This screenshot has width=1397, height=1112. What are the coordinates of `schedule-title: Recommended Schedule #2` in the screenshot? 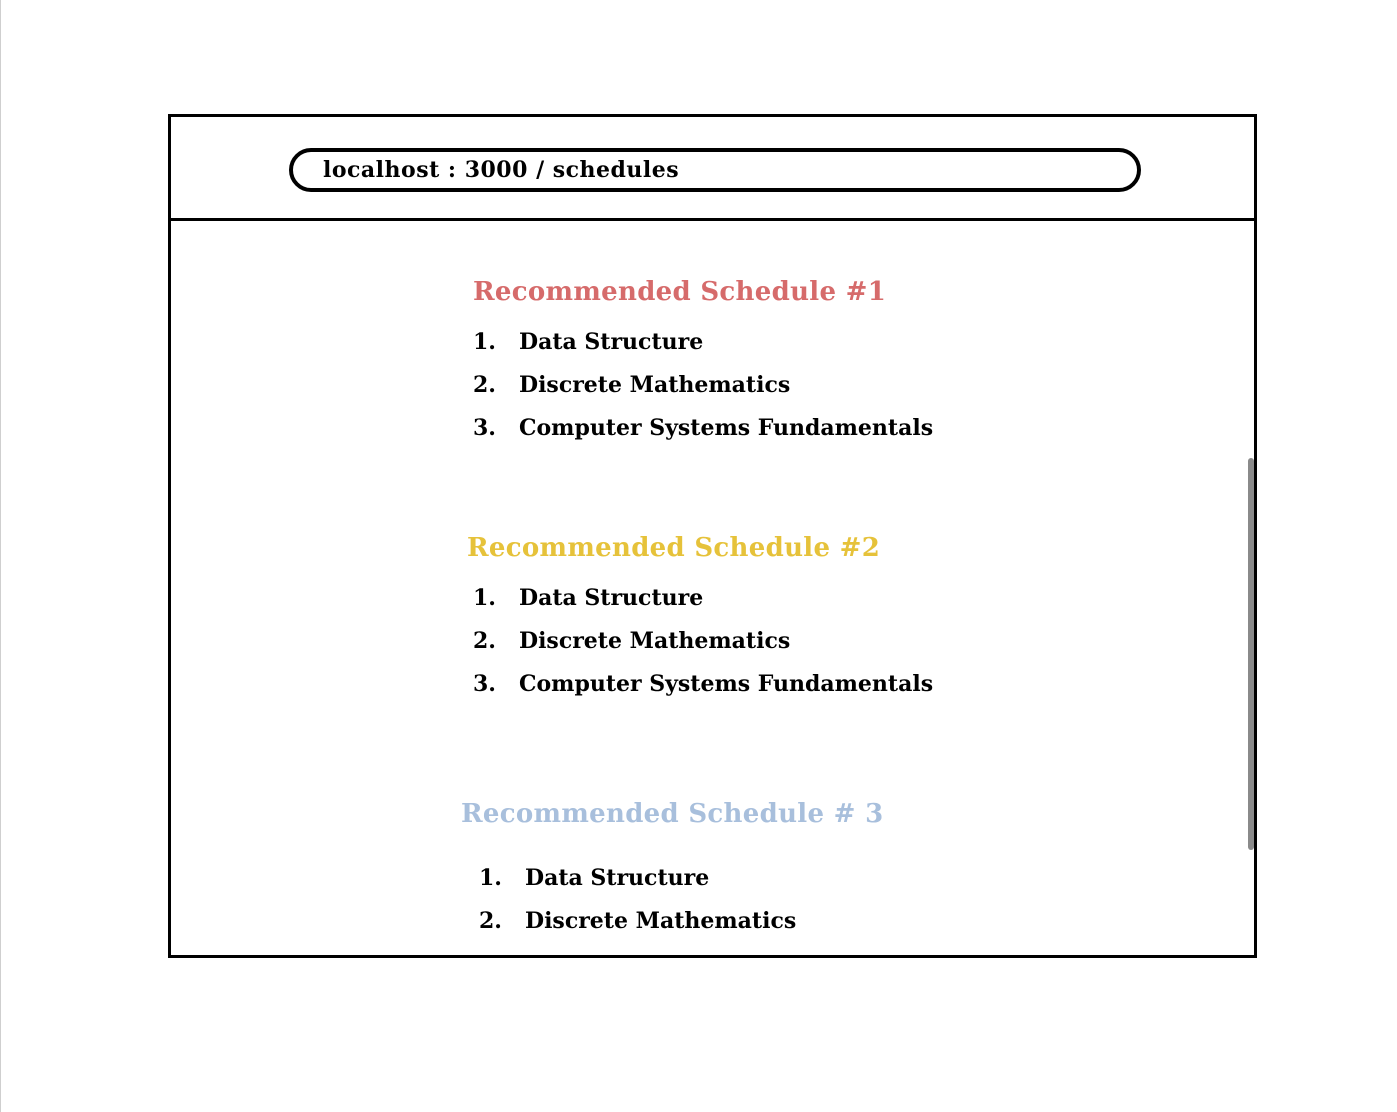 It's located at (674, 548).